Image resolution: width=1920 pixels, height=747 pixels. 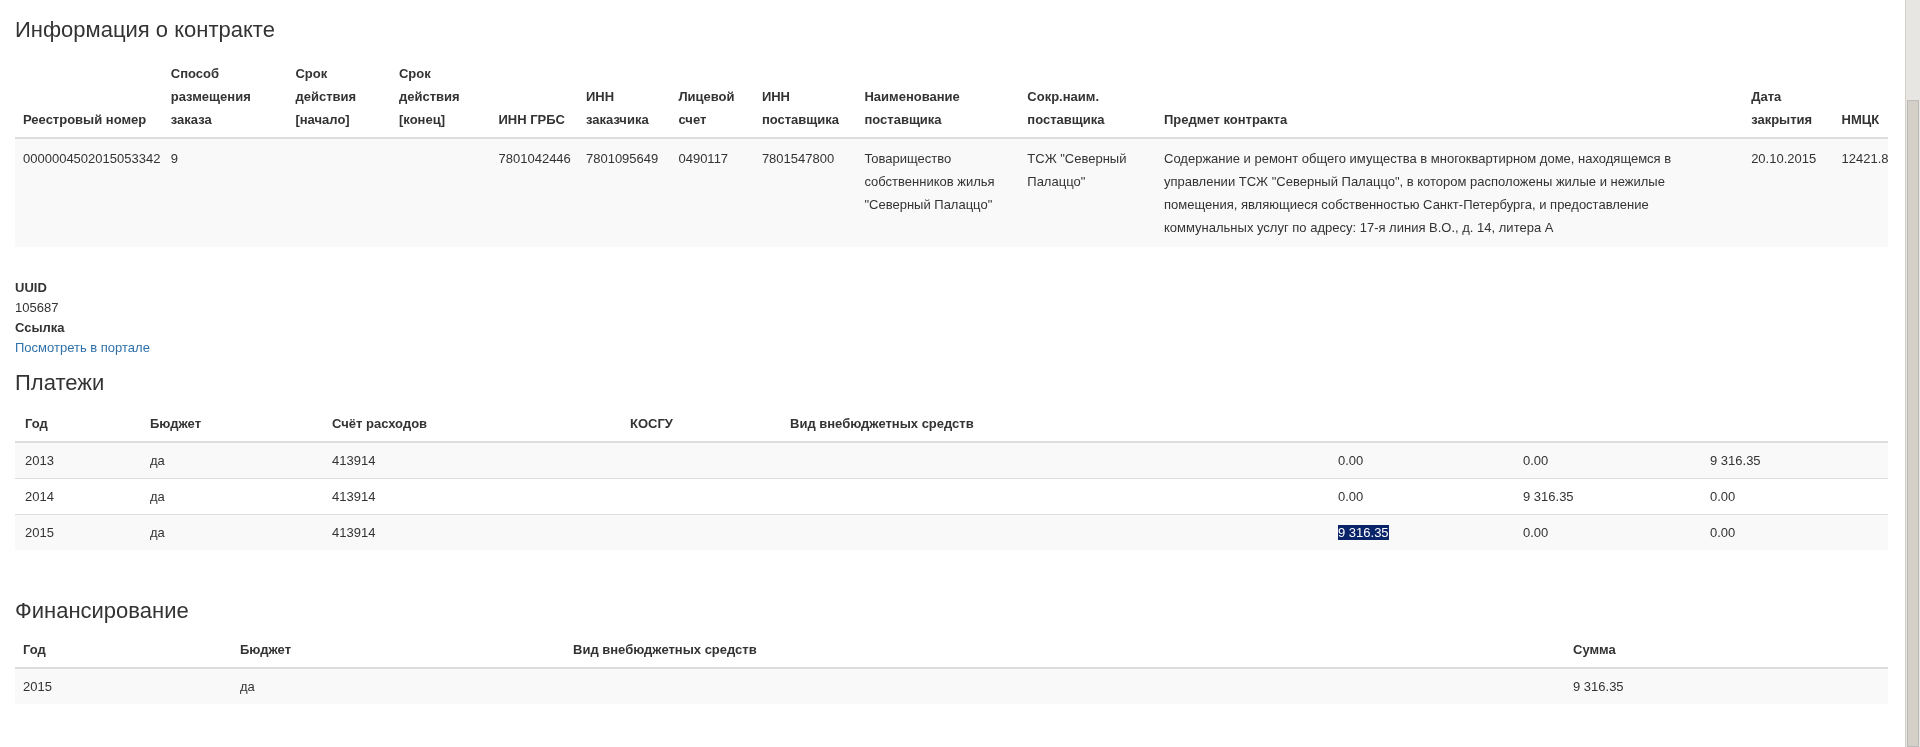 I want to click on scrollbar, so click(x=1912, y=373).